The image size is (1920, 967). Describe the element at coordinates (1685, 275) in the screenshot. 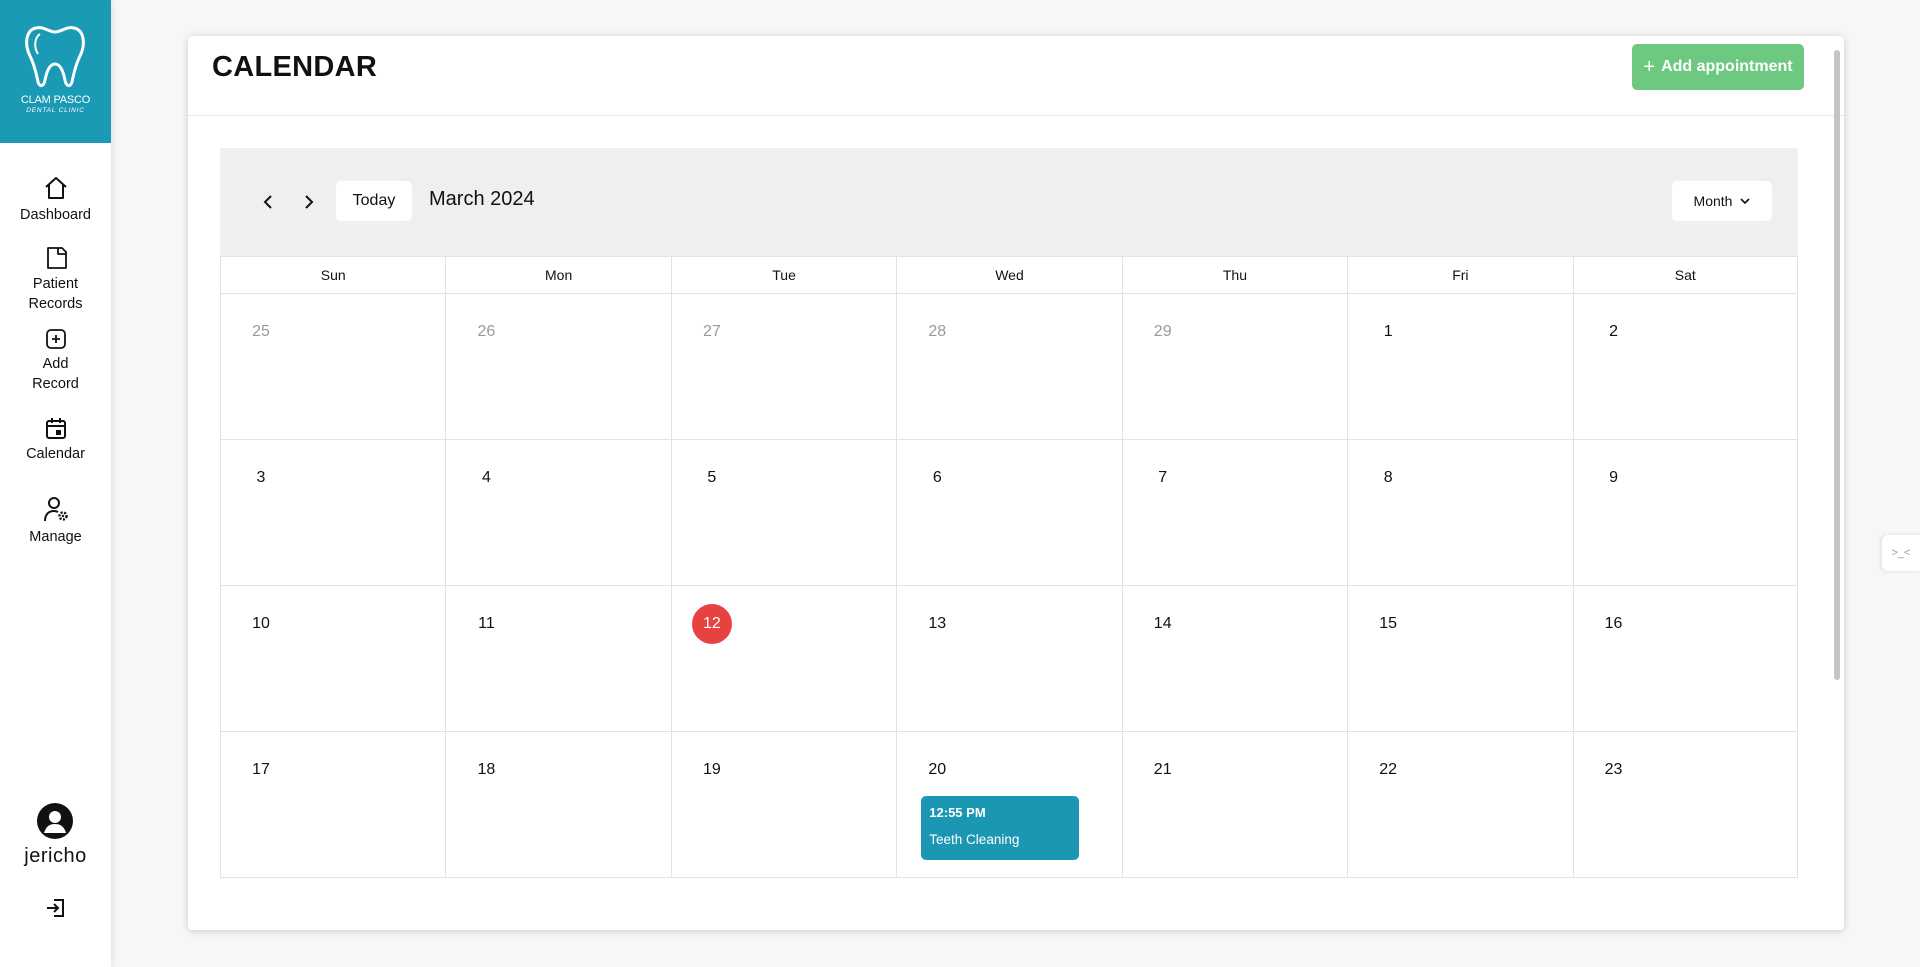

I see `weekday-sat: Sat` at that location.